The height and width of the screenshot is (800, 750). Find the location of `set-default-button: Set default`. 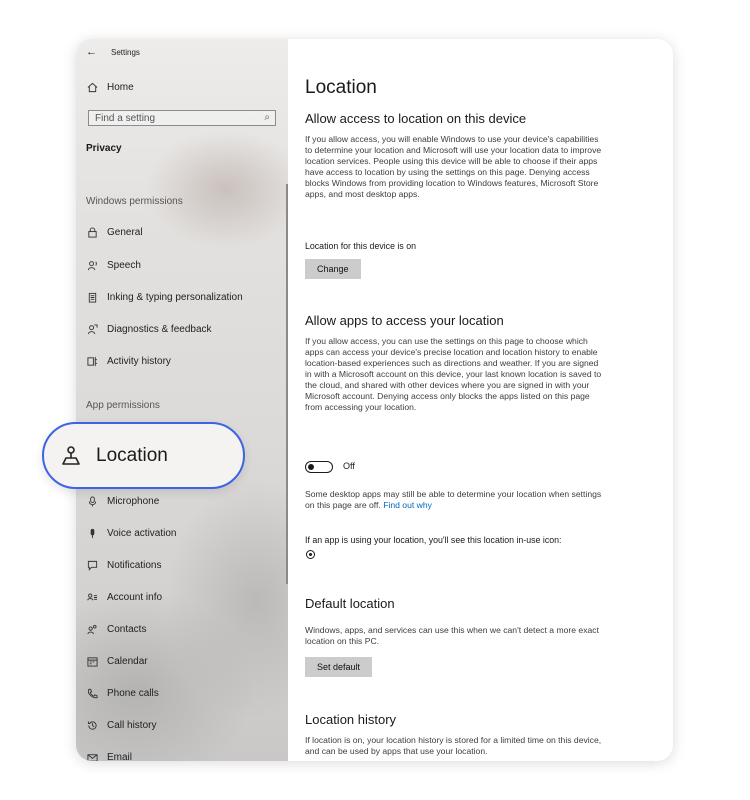

set-default-button: Set default is located at coordinates (339, 667).